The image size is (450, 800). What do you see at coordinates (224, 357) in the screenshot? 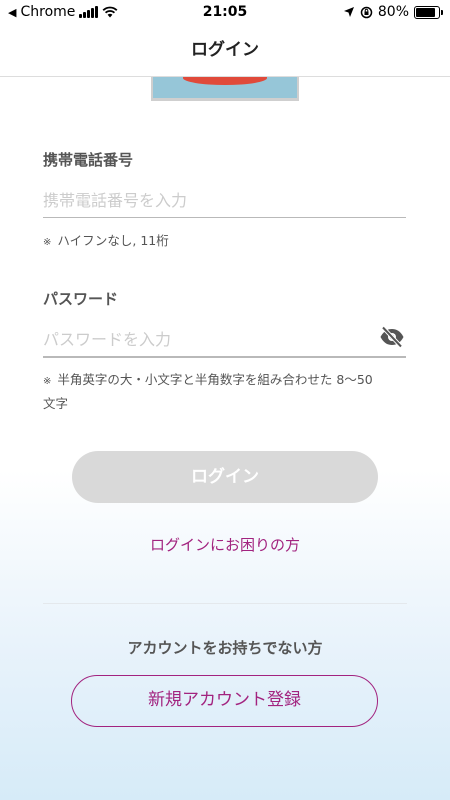
I see `password-underline` at bounding box center [224, 357].